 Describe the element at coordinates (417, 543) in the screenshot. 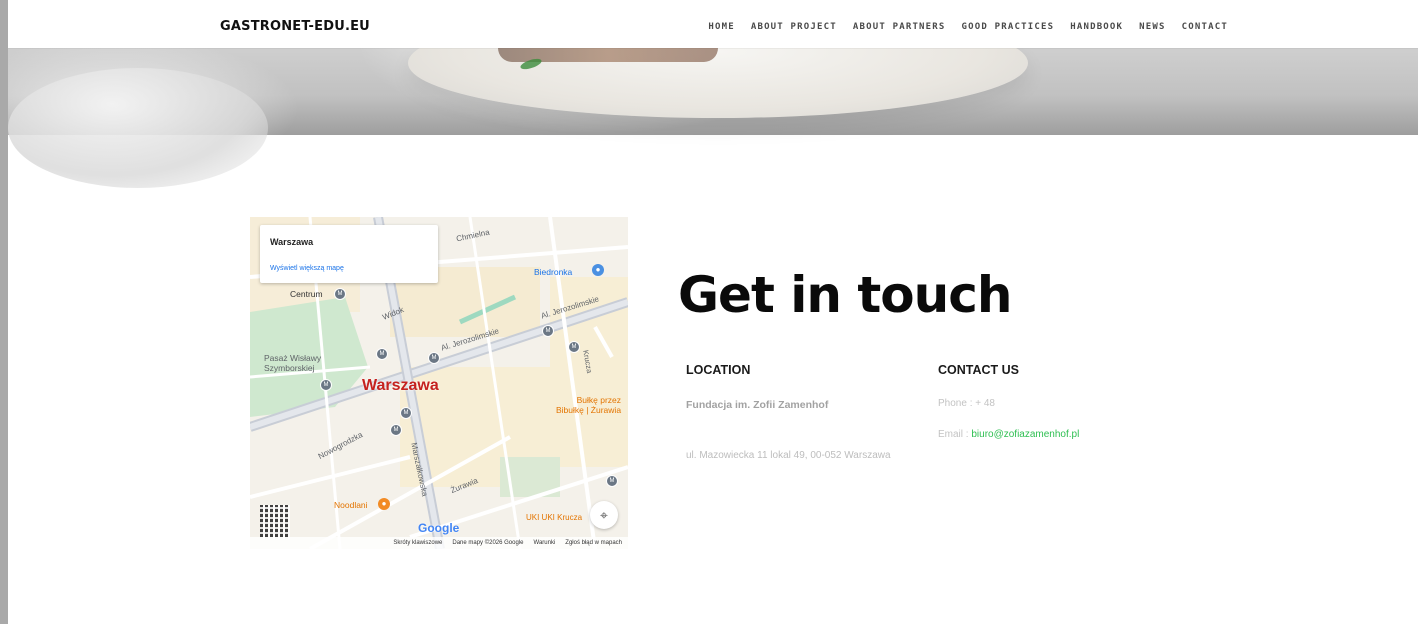

I see `keyboard-shortcuts-link: Skróty klawiszowe` at that location.